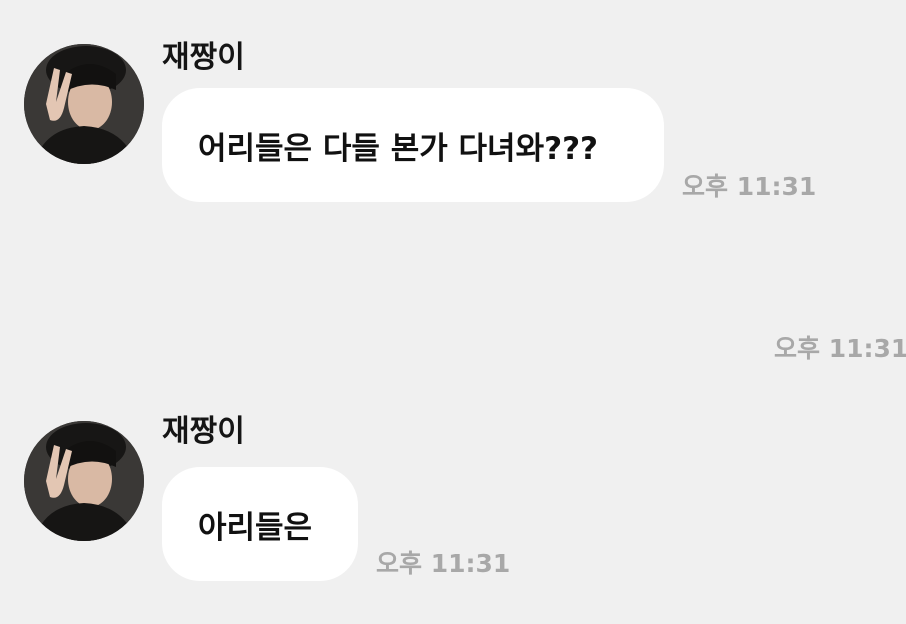 Image resolution: width=906 pixels, height=624 pixels. What do you see at coordinates (260, 524) in the screenshot?
I see `message-bubble: 아리들은` at bounding box center [260, 524].